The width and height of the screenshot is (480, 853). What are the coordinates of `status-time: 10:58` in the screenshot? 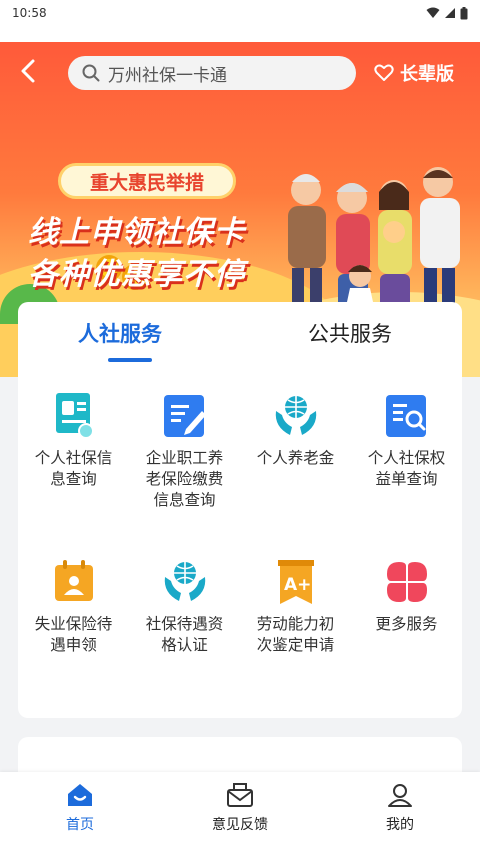 It's located at (29, 13).